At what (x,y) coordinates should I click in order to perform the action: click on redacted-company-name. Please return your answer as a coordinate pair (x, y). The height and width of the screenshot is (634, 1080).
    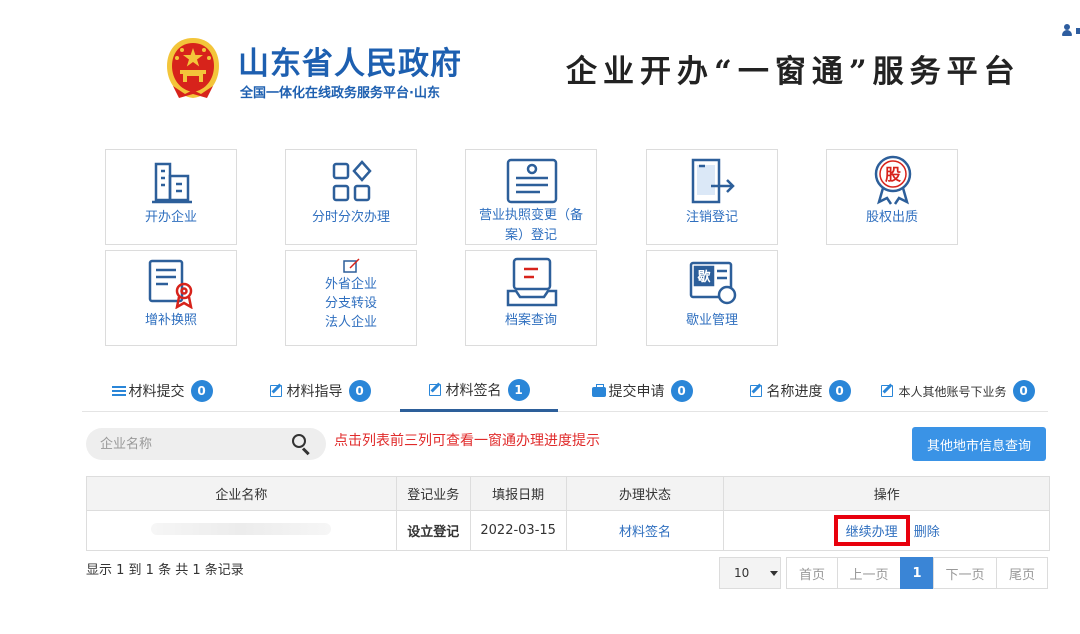
    Looking at the image, I should click on (241, 528).